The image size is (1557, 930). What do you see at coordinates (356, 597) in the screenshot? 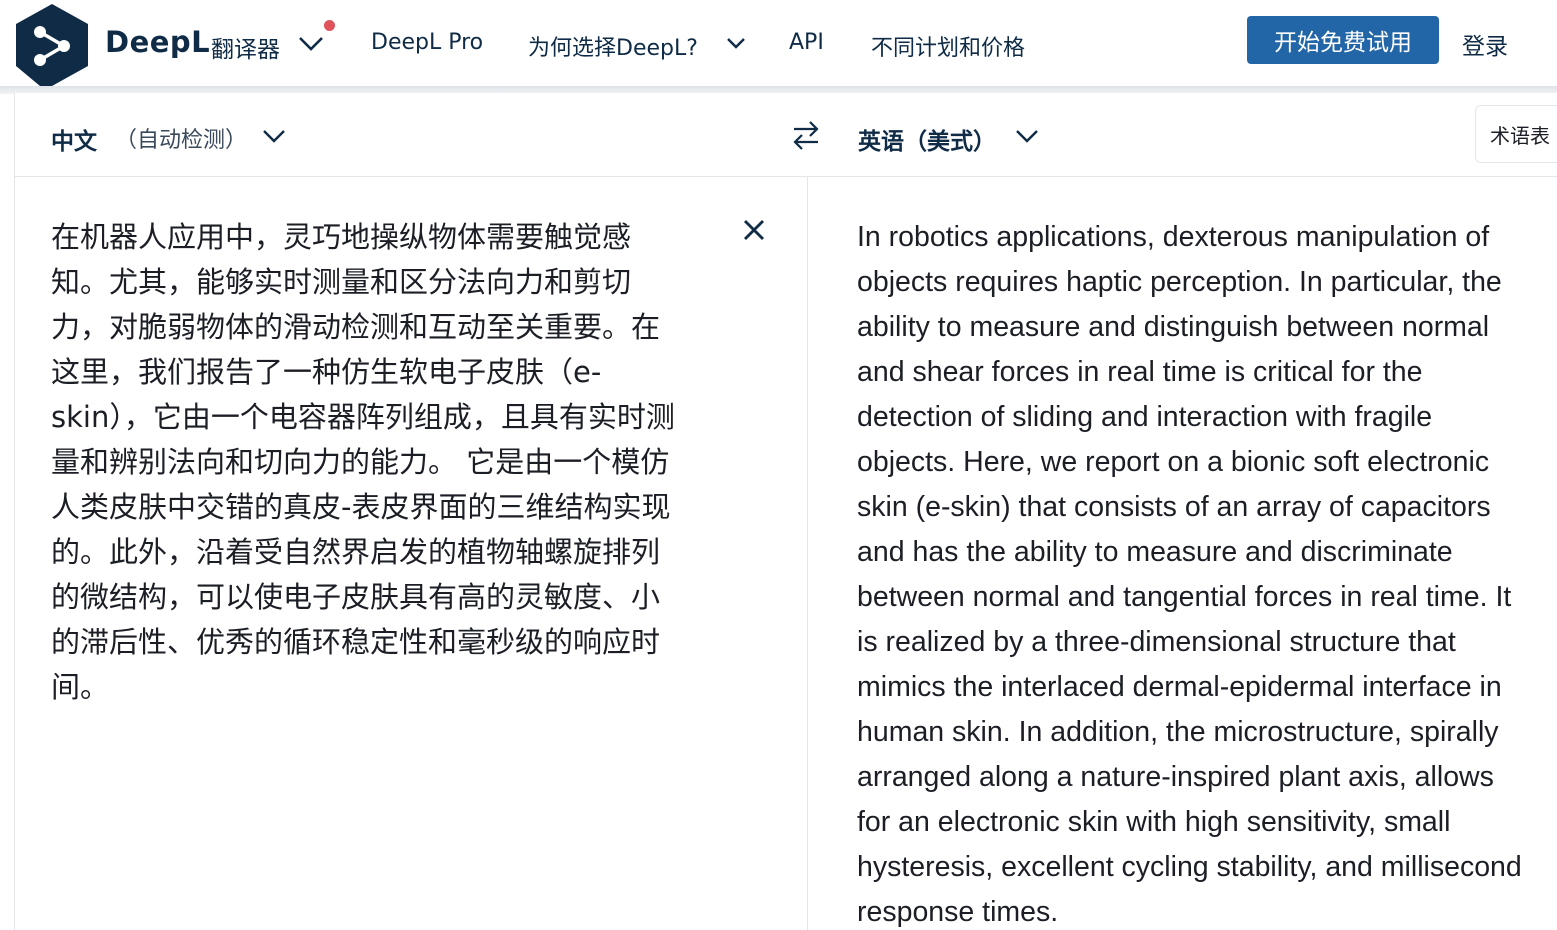
I see `source-text-line: 的微结构，可以使电子皮肤具有高的灵敏度、小` at bounding box center [356, 597].